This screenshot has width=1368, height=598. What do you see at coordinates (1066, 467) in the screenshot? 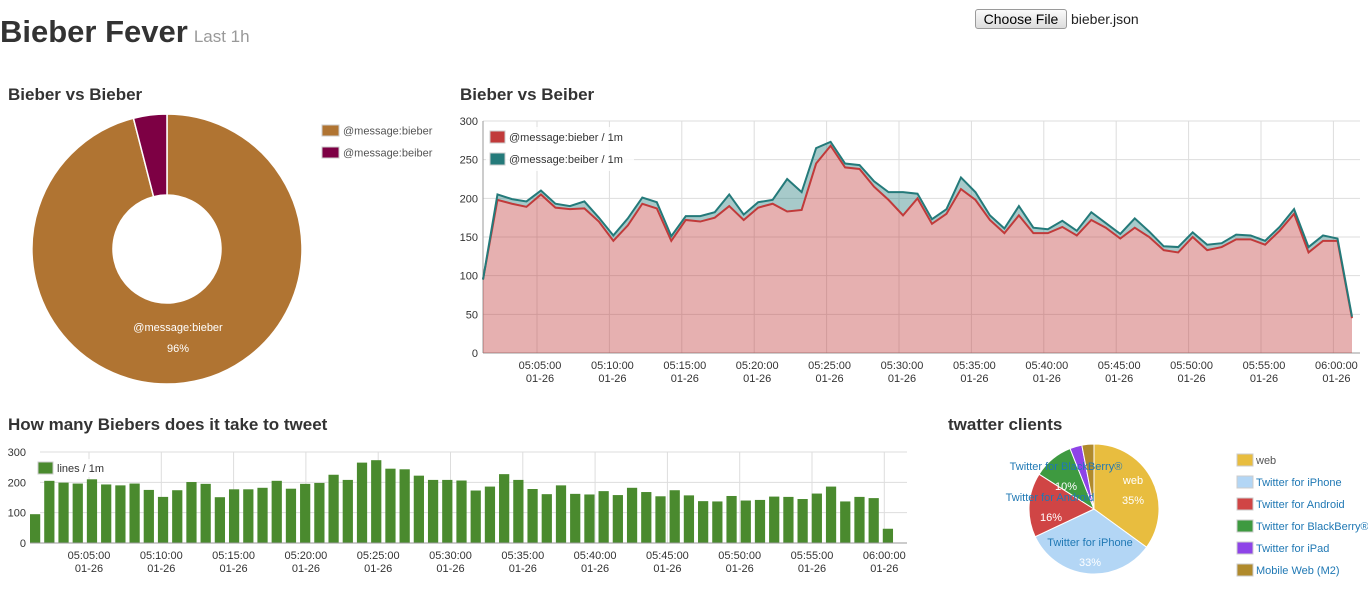
I see `clients-label-blackberry: Twitter for BlackBerry®` at bounding box center [1066, 467].